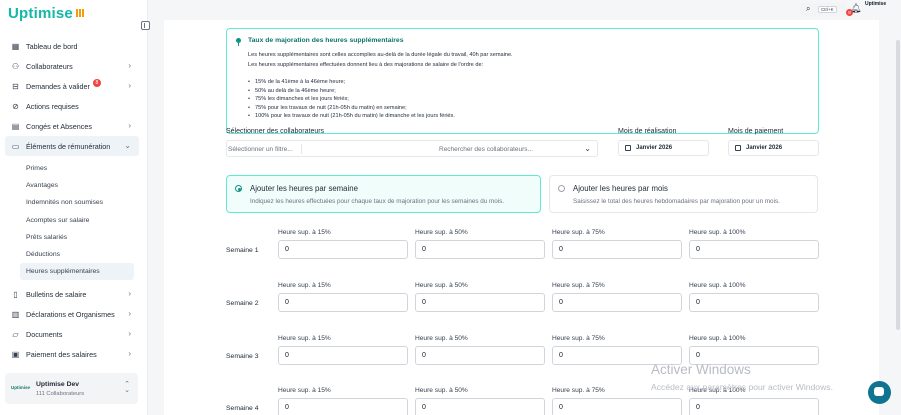  Describe the element at coordinates (60, 394) in the screenshot. I see `org-count: 111 Collaborateurs` at that location.